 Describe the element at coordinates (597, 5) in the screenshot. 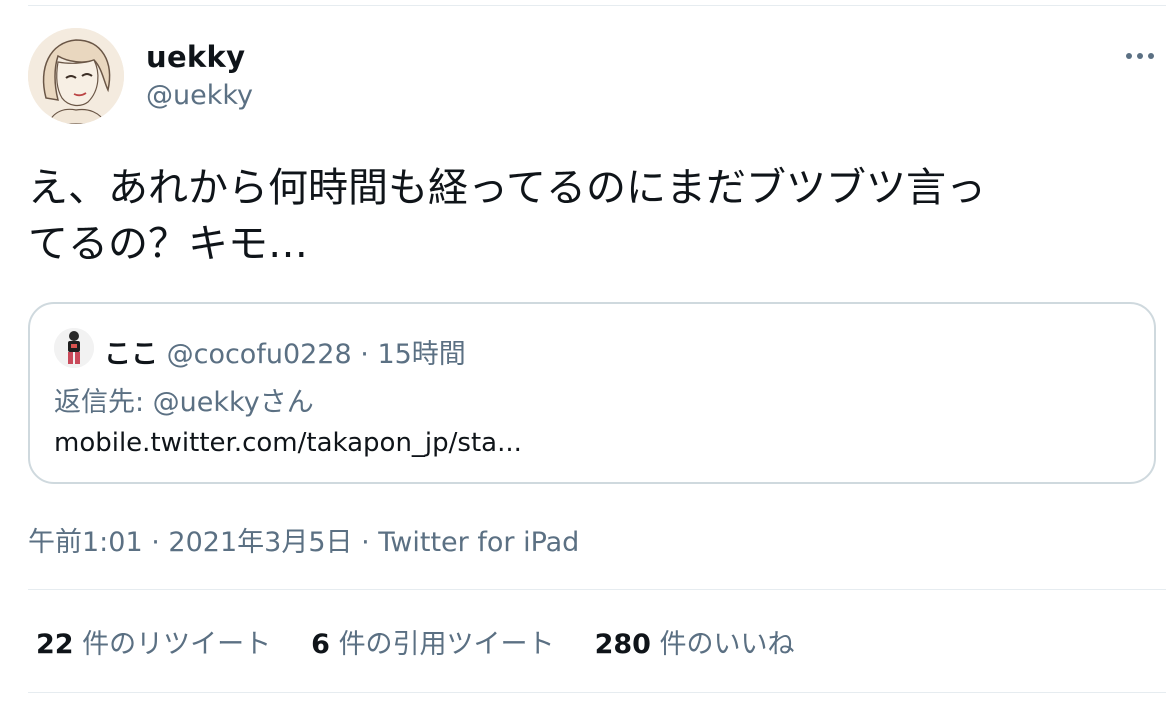

I see `top-divider` at that location.